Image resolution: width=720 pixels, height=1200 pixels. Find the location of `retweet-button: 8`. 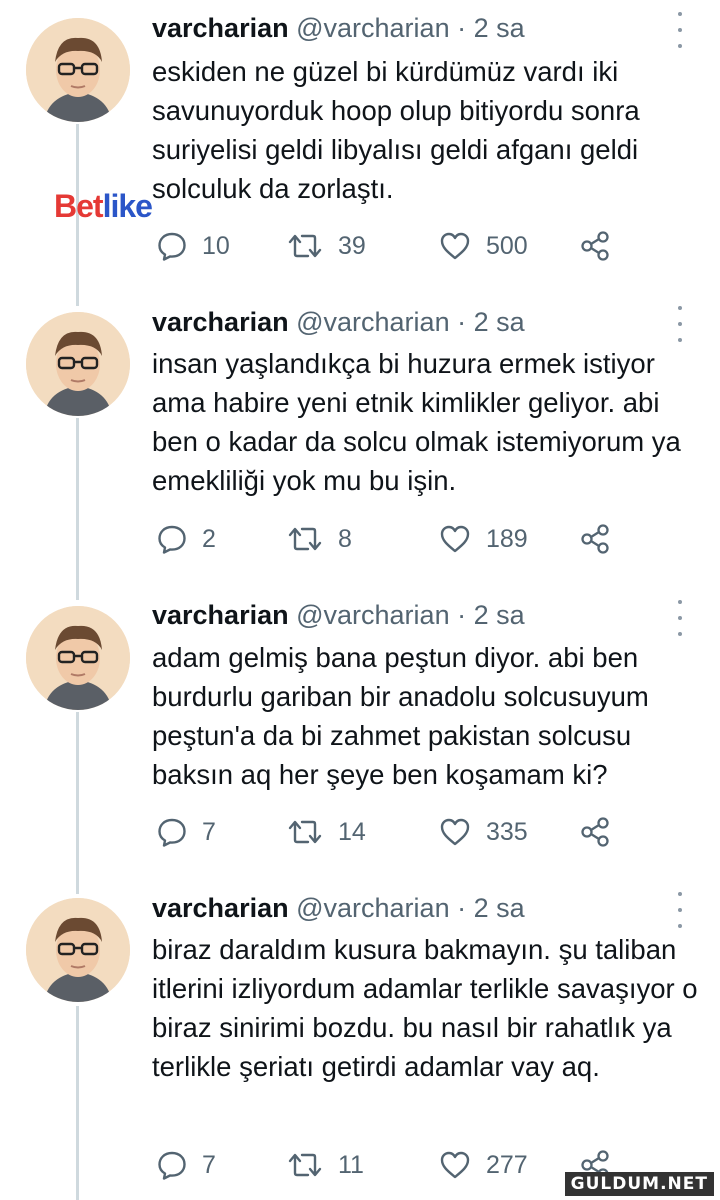

retweet-button: 8 is located at coordinates (319, 539).